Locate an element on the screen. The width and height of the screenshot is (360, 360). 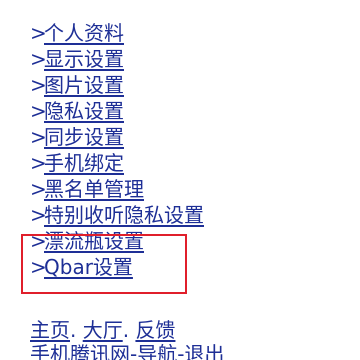
menu-item-privacy-settings: >隐私设置 is located at coordinates (117, 111).